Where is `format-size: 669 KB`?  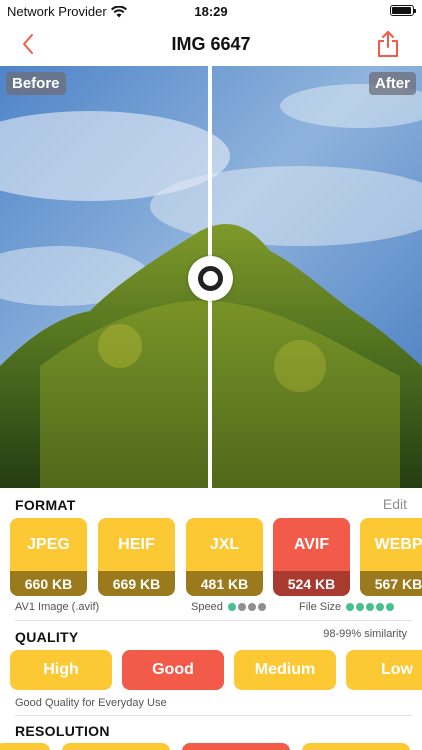 format-size: 669 KB is located at coordinates (136, 583).